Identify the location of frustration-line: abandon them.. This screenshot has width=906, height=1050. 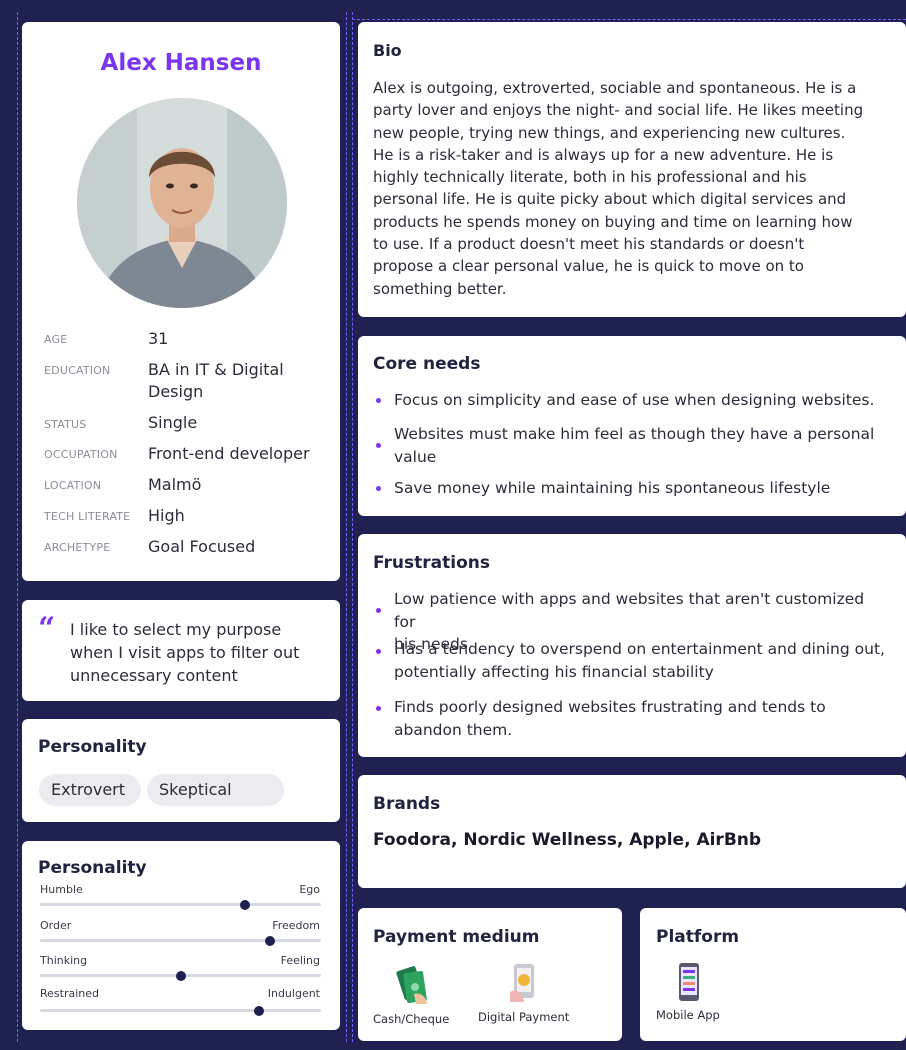
(453, 729).